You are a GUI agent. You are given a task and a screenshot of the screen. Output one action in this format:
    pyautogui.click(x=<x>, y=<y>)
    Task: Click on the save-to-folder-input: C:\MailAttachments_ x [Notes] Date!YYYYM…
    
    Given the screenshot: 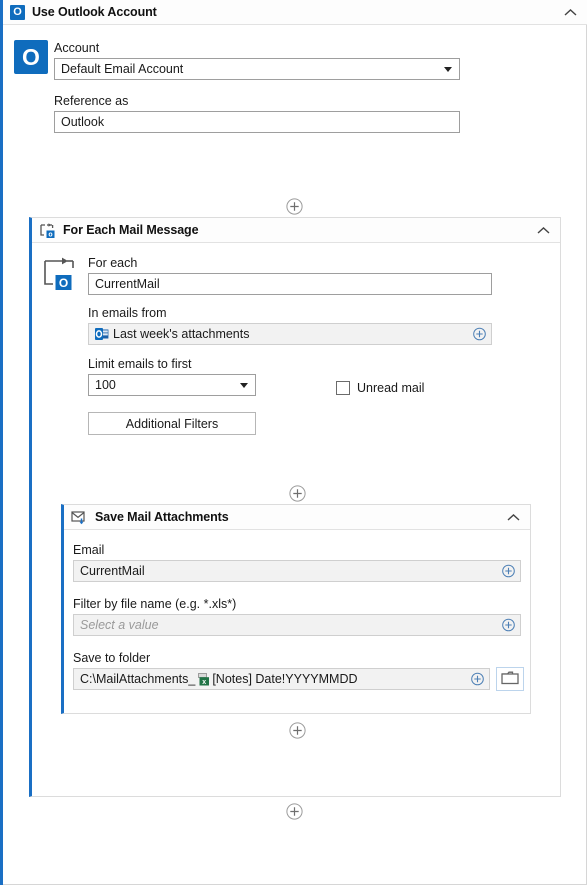 What is the action you would take?
    pyautogui.click(x=281, y=679)
    